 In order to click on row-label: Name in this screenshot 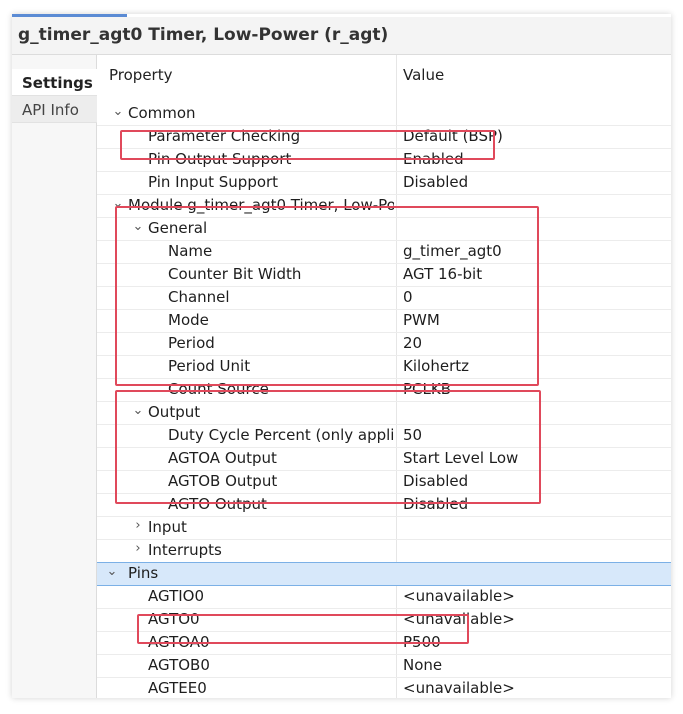, I will do `click(190, 251)`.